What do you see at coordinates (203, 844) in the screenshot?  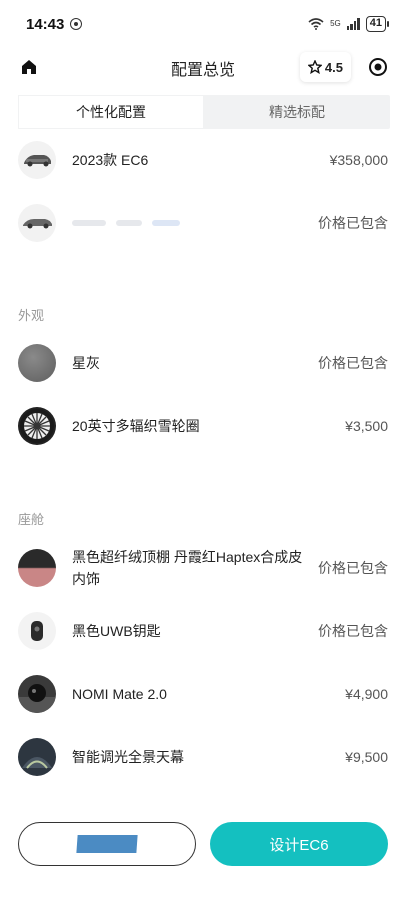 I see `footer-actions: 设计EC6` at bounding box center [203, 844].